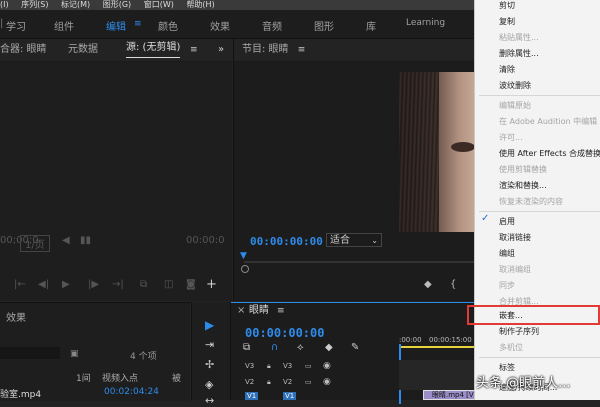  I want to click on menu-item-graphics: 图形(G), so click(117, 4).